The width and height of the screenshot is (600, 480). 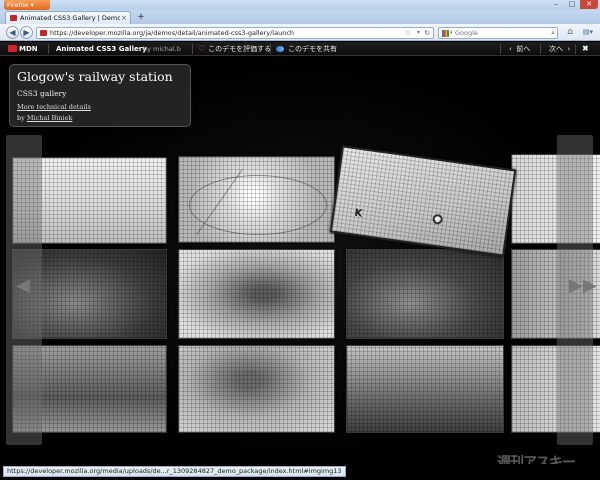 I want to click on arrow-right-icon: ▶▶, so click(x=583, y=285).